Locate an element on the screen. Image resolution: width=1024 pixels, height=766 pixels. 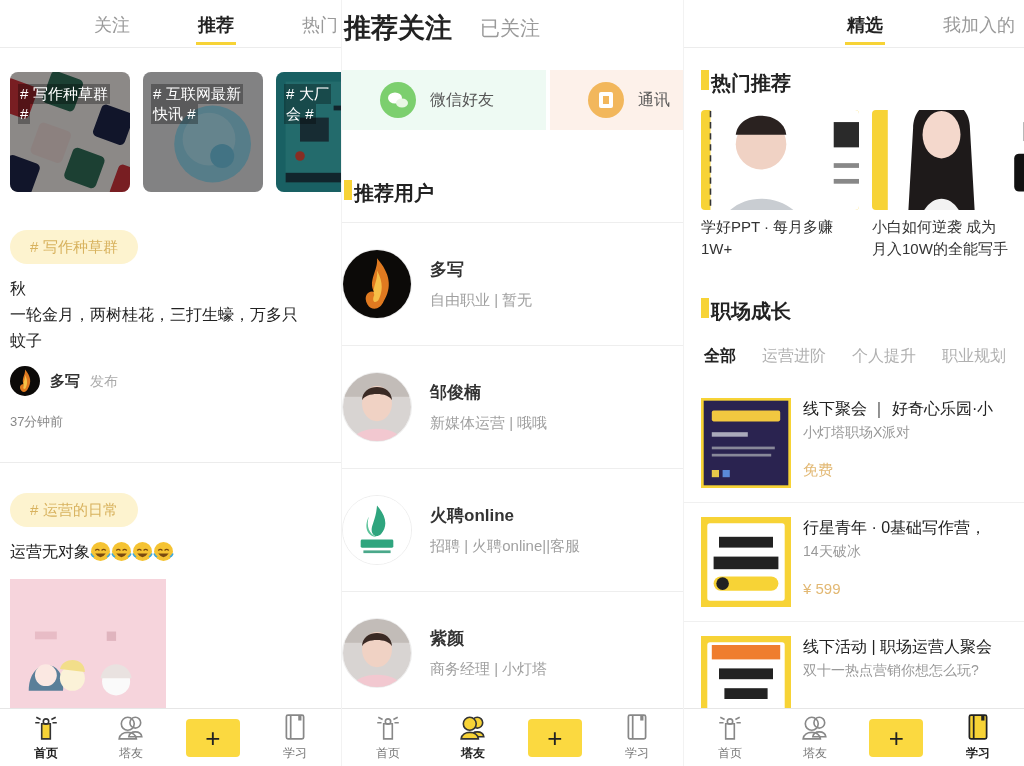
user-row: 邹俊楠 新媒体运营 | 哦哦 is located at coordinates (512, 407).